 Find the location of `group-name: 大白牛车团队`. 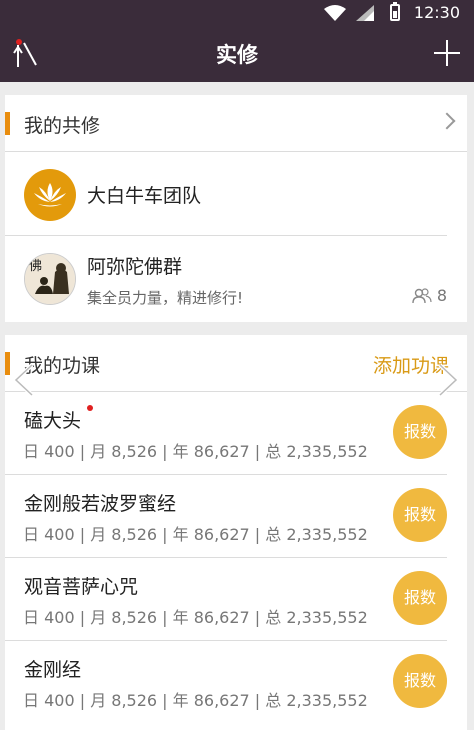

group-name: 大白牛车团队 is located at coordinates (144, 196).